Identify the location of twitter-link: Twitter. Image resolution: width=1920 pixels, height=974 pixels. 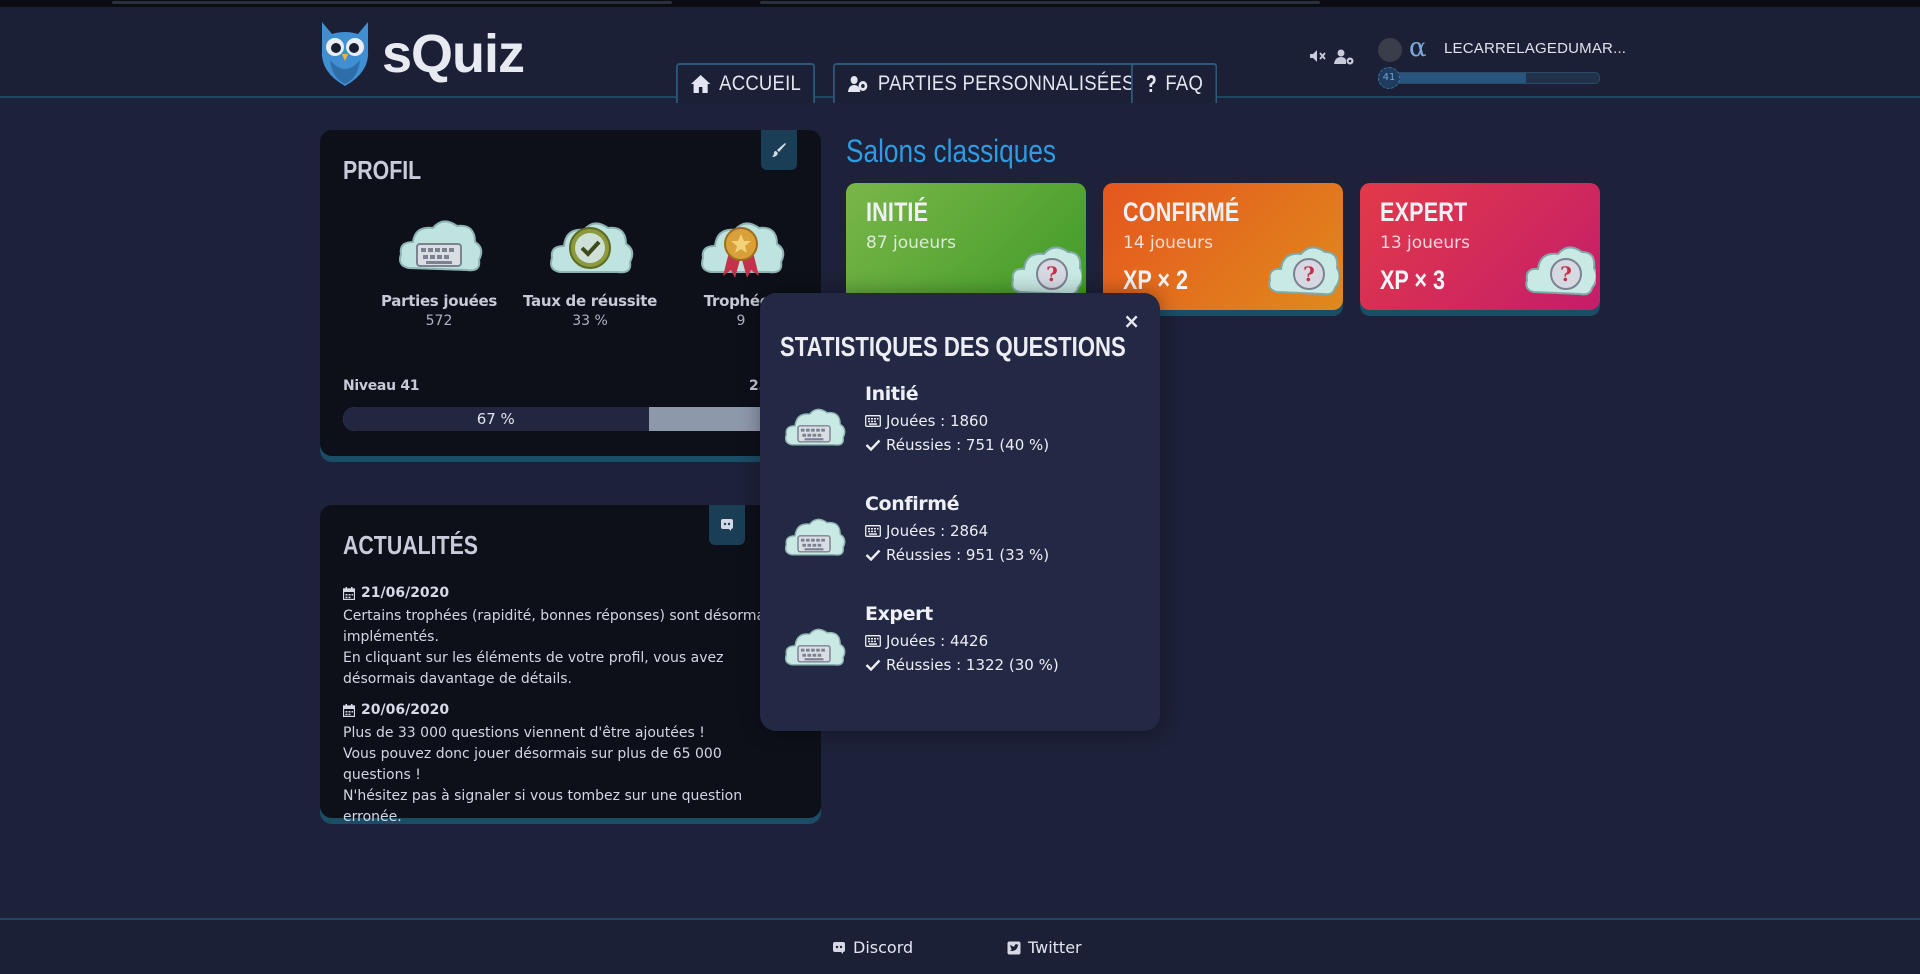
(1044, 947).